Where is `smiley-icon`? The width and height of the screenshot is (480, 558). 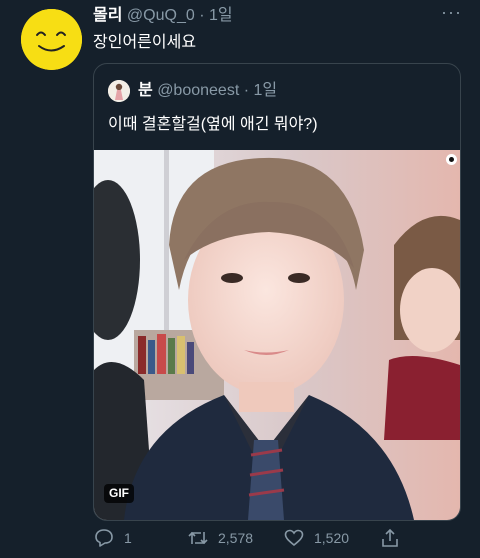
smiley-icon is located at coordinates (51, 39).